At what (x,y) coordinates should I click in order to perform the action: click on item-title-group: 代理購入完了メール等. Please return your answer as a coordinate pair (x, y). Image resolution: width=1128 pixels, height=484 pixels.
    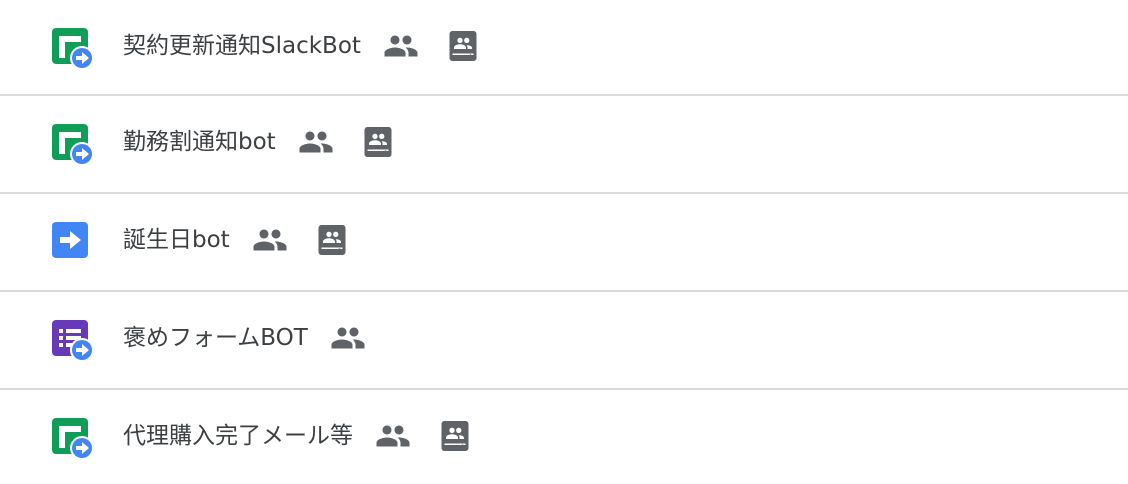
    Looking at the image, I should click on (298, 436).